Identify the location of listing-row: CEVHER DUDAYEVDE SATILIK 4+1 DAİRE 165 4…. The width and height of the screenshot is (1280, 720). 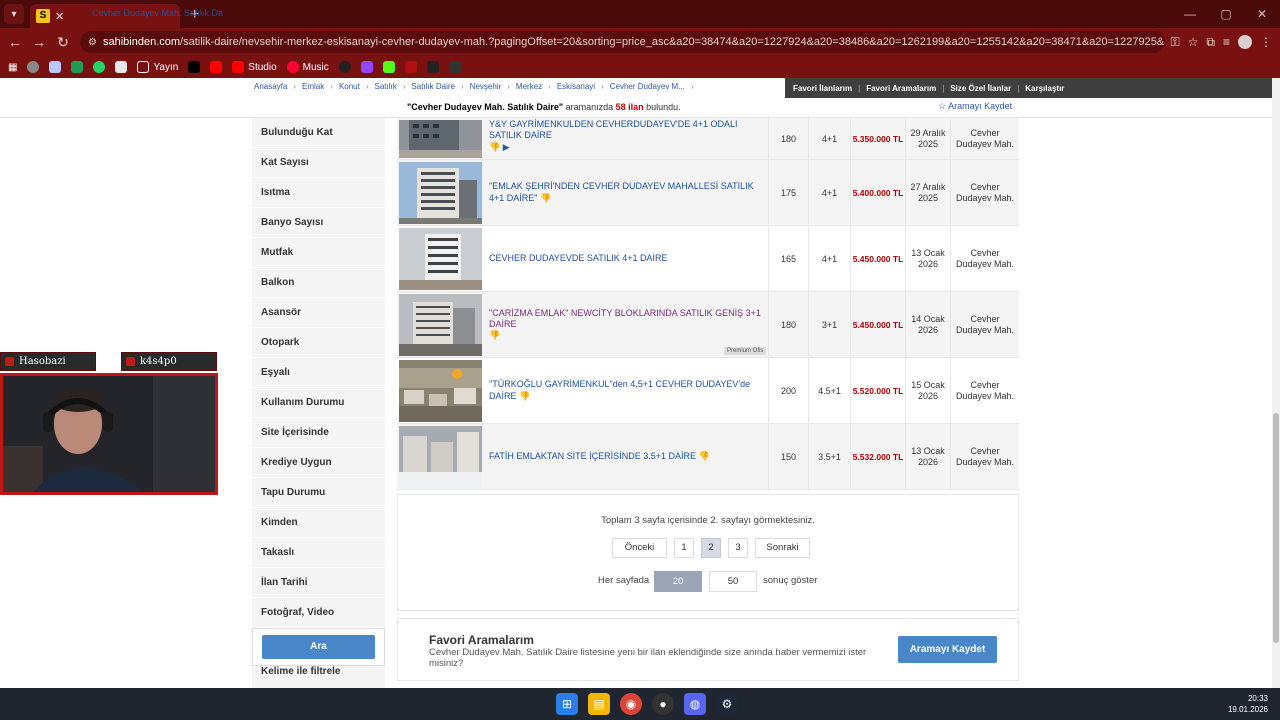
(708, 259).